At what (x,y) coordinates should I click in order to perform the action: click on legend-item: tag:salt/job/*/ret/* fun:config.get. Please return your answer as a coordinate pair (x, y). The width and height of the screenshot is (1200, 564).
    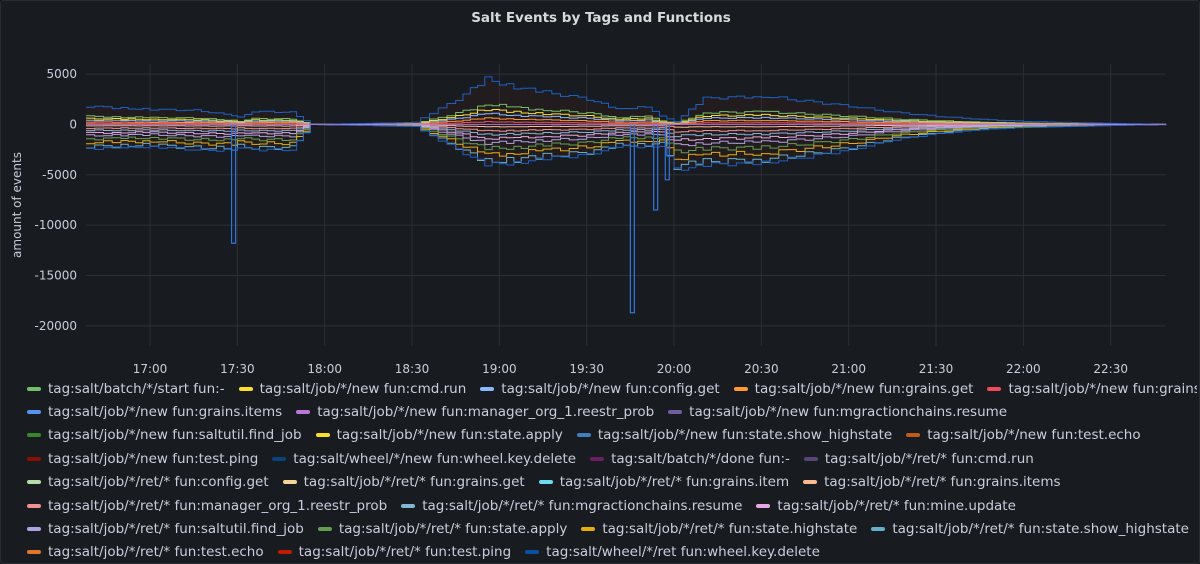
    Looking at the image, I should click on (148, 482).